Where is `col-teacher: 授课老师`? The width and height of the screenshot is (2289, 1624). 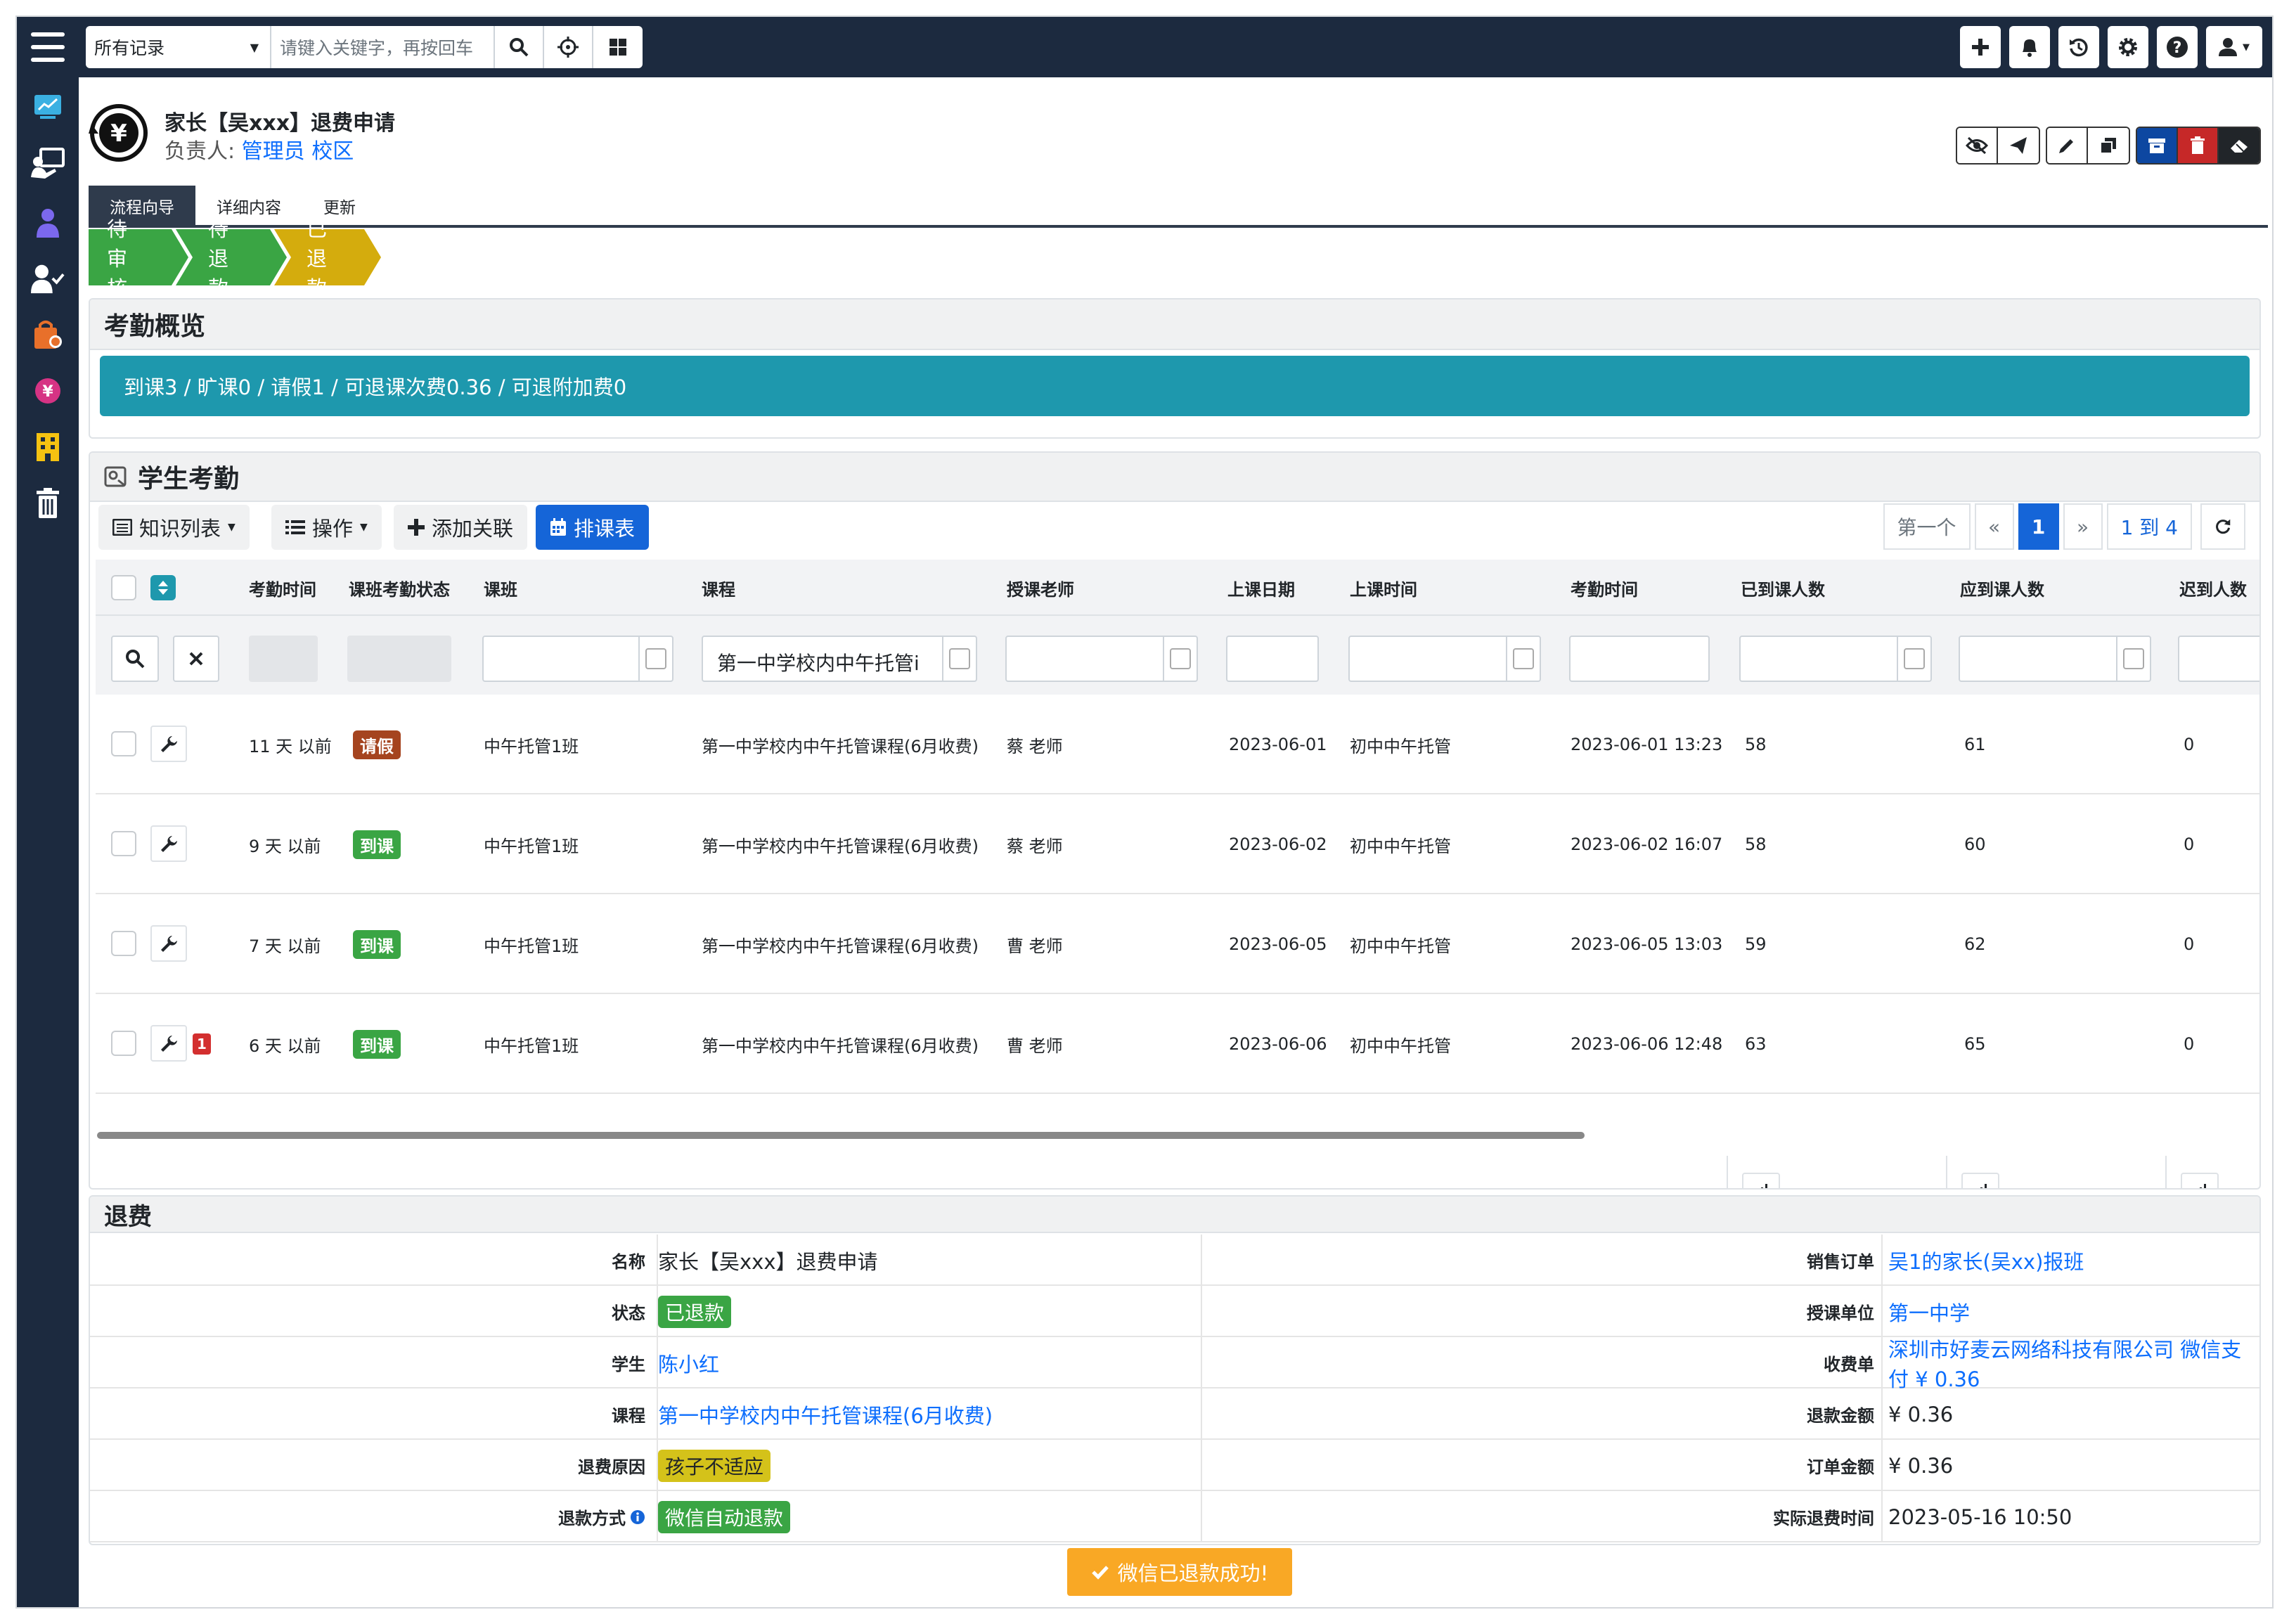
col-teacher: 授课老师 is located at coordinates (1040, 588).